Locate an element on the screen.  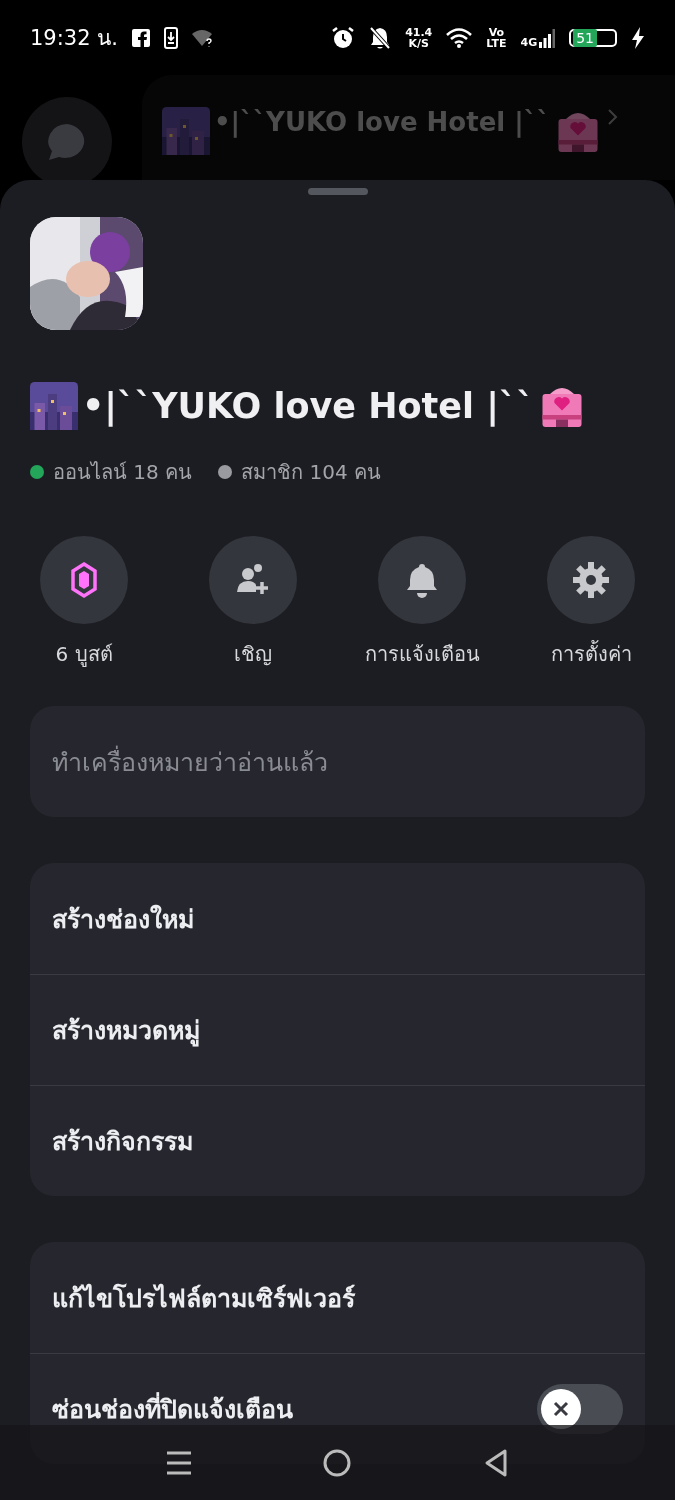
server-name: •|``YUKO love Hotel |`` is located at coordinates (308, 406).